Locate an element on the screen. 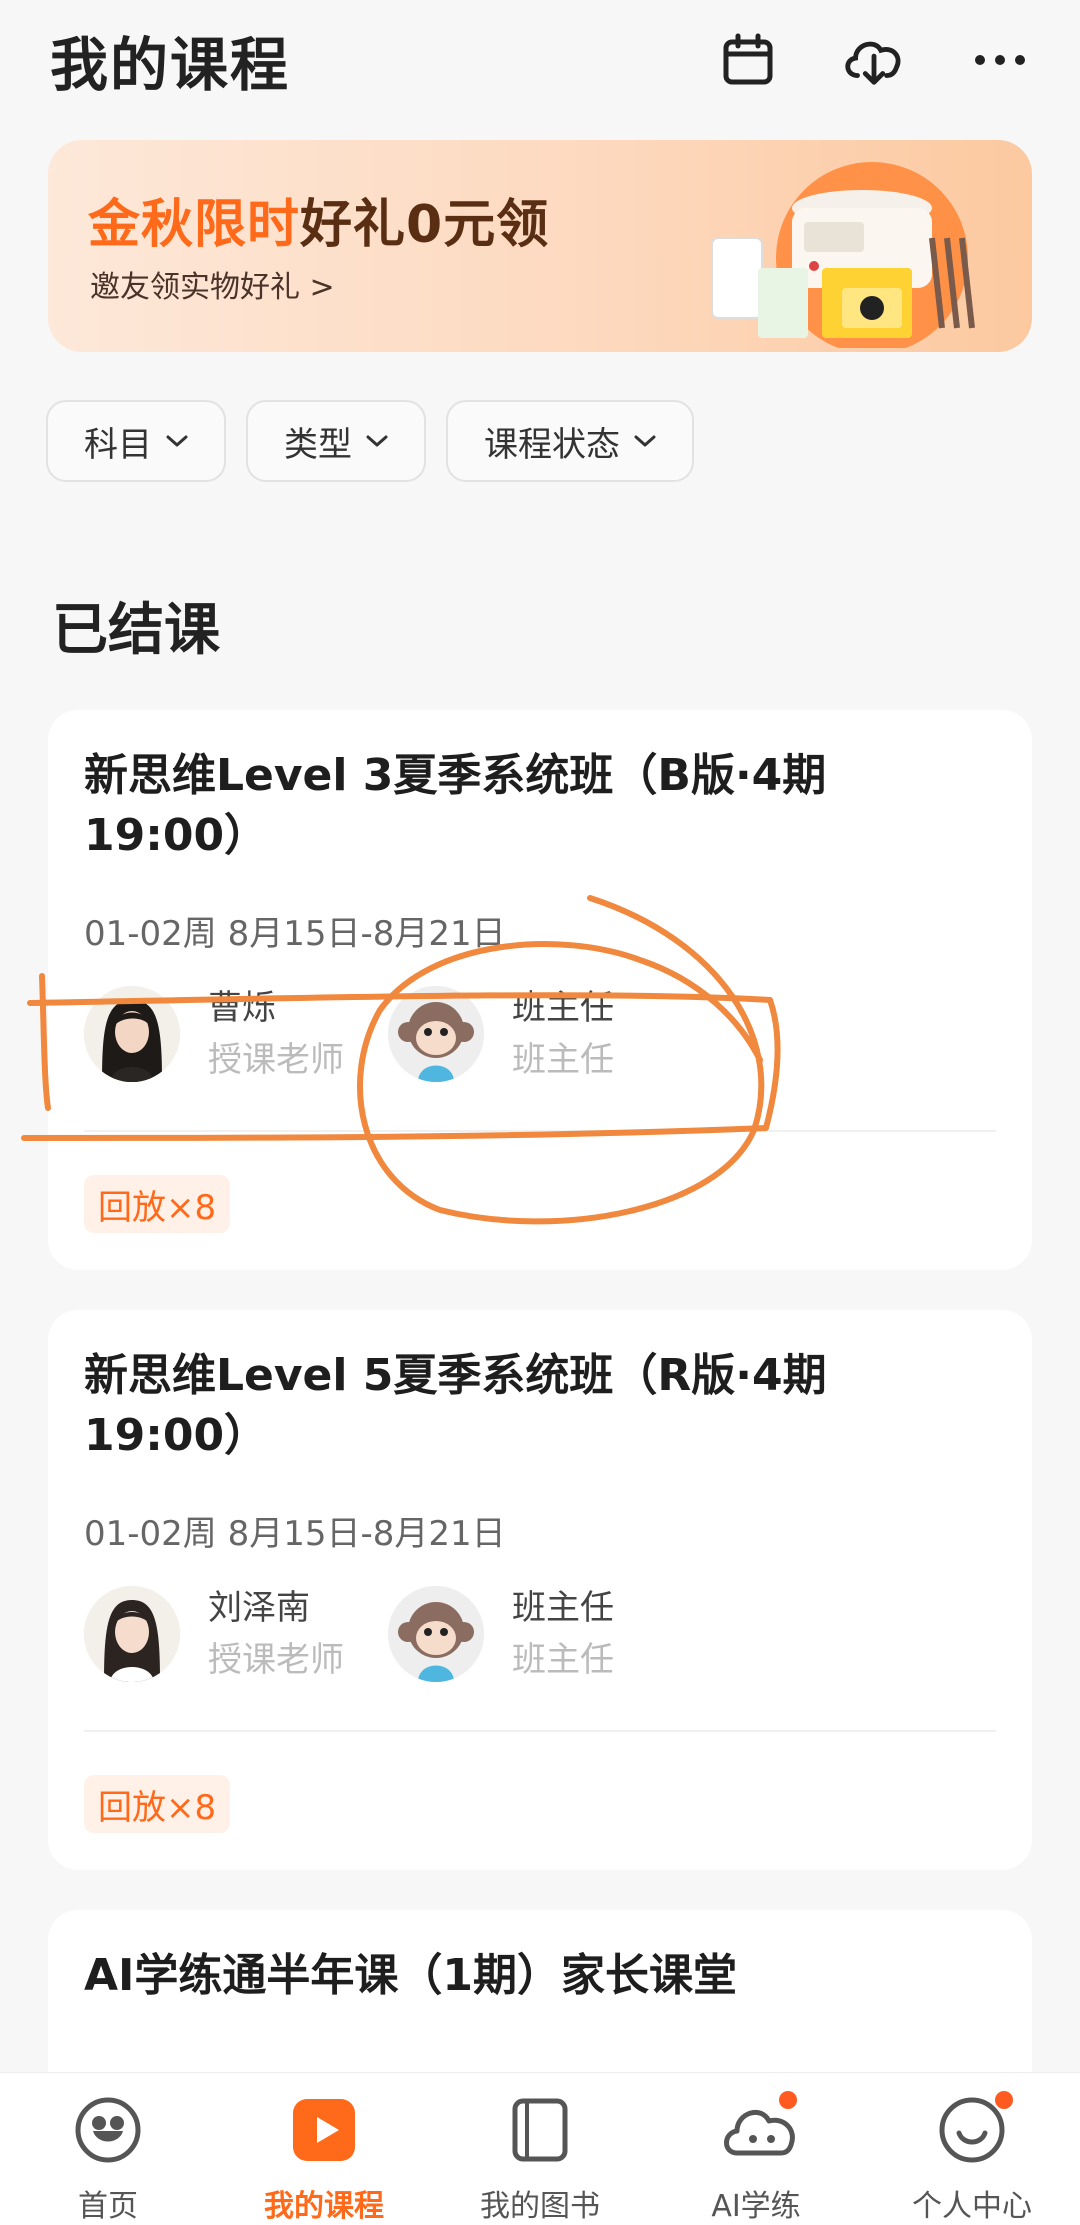 The image size is (1080, 2225). tab-my-books: 我的图书 is located at coordinates (540, 2160).